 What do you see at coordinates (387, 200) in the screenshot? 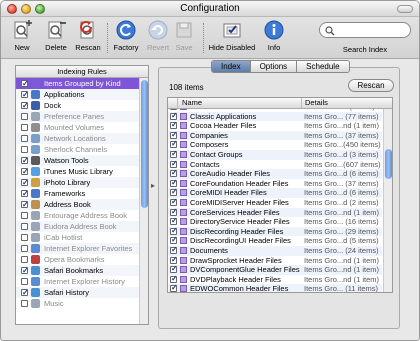
I see `table-scrollbar` at bounding box center [387, 200].